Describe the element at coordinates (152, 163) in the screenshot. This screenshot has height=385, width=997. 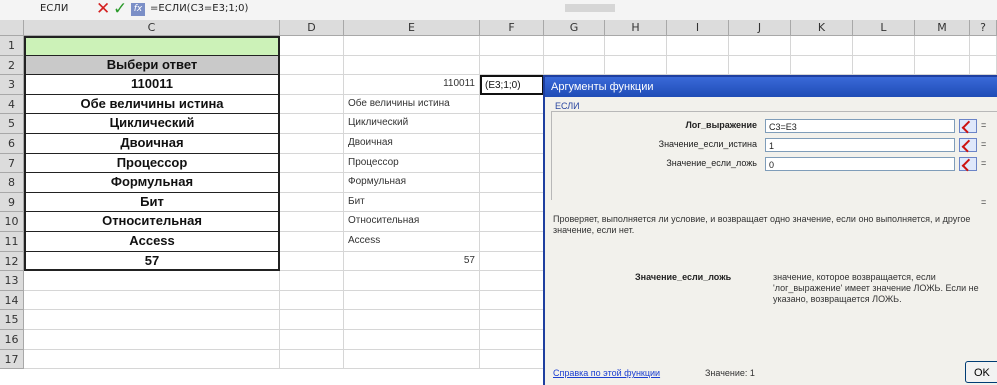
I see `answer-cell: Процессор` at that location.